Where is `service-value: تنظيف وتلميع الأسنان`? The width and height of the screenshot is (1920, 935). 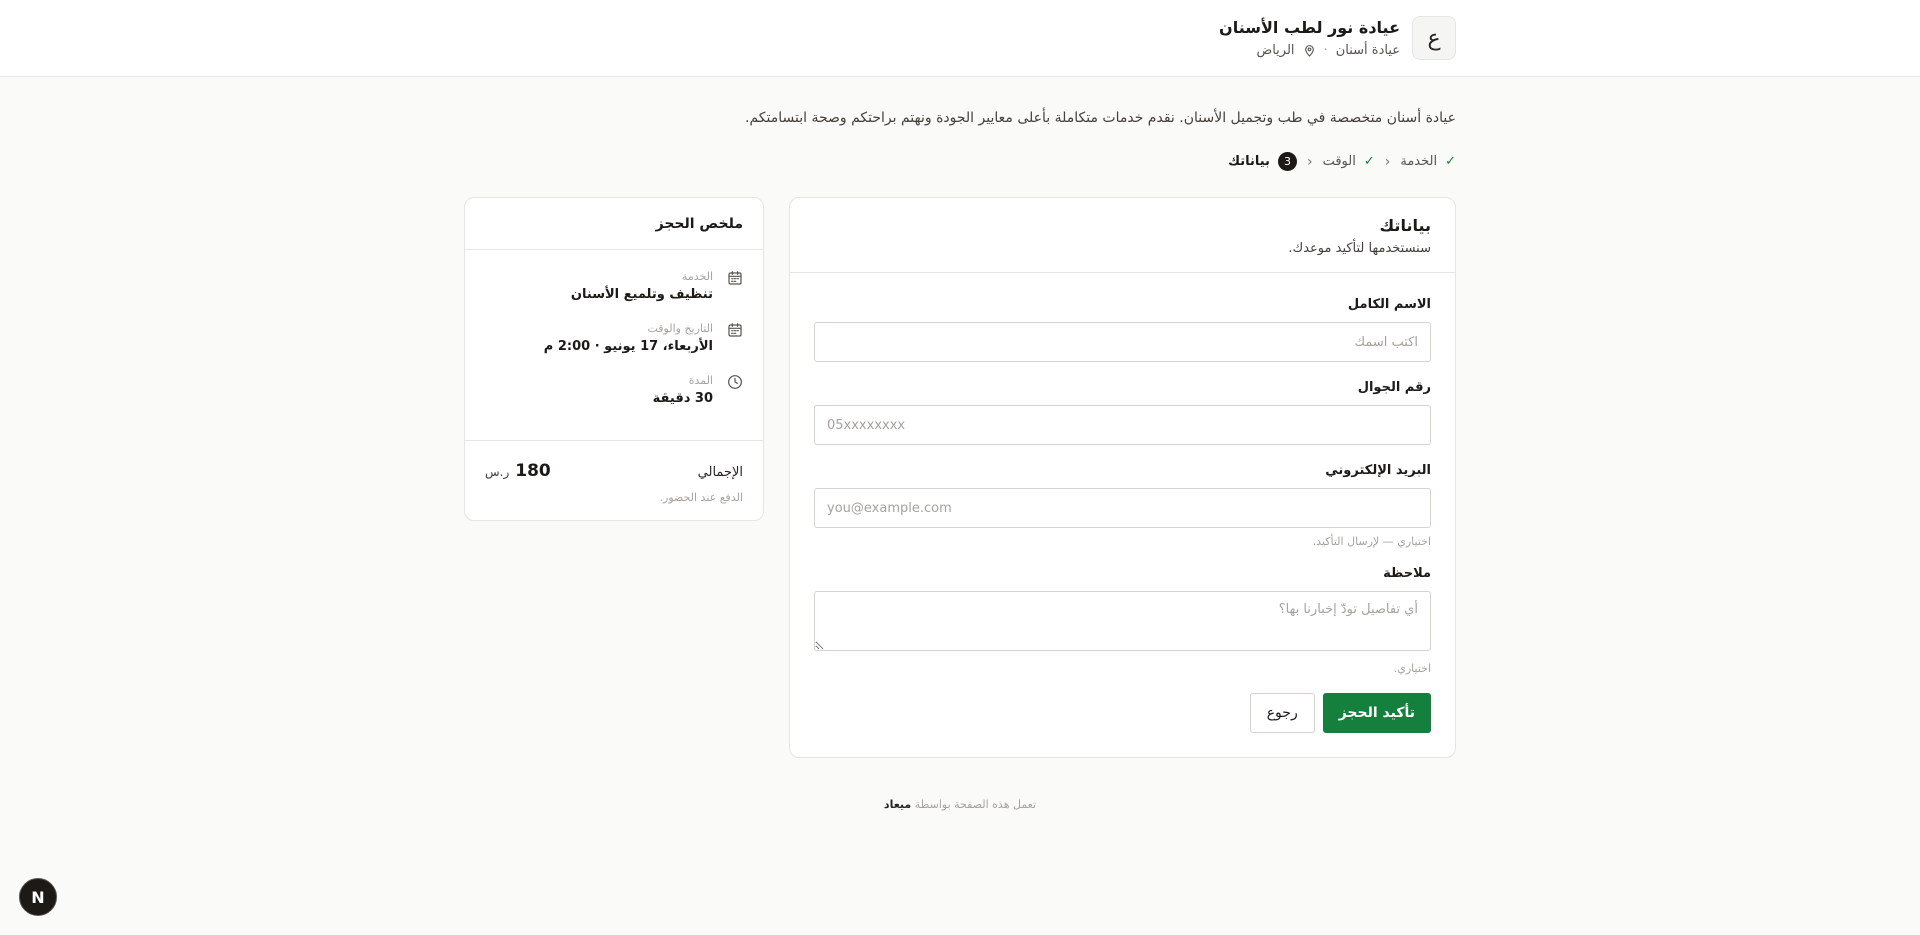 service-value: تنظيف وتلميع الأسنان is located at coordinates (641, 294).